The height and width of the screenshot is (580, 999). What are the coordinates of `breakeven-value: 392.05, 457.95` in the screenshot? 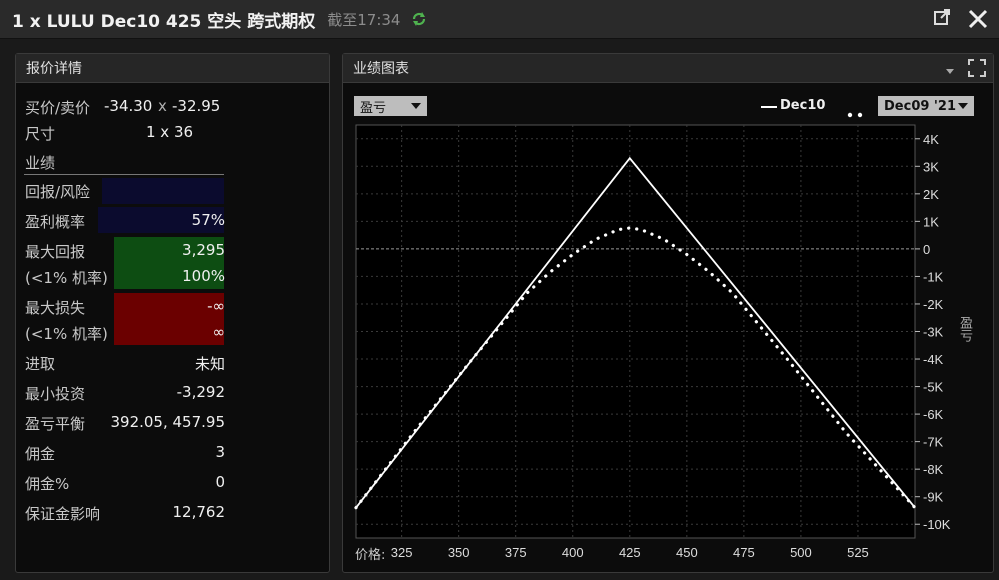 It's located at (167, 422).